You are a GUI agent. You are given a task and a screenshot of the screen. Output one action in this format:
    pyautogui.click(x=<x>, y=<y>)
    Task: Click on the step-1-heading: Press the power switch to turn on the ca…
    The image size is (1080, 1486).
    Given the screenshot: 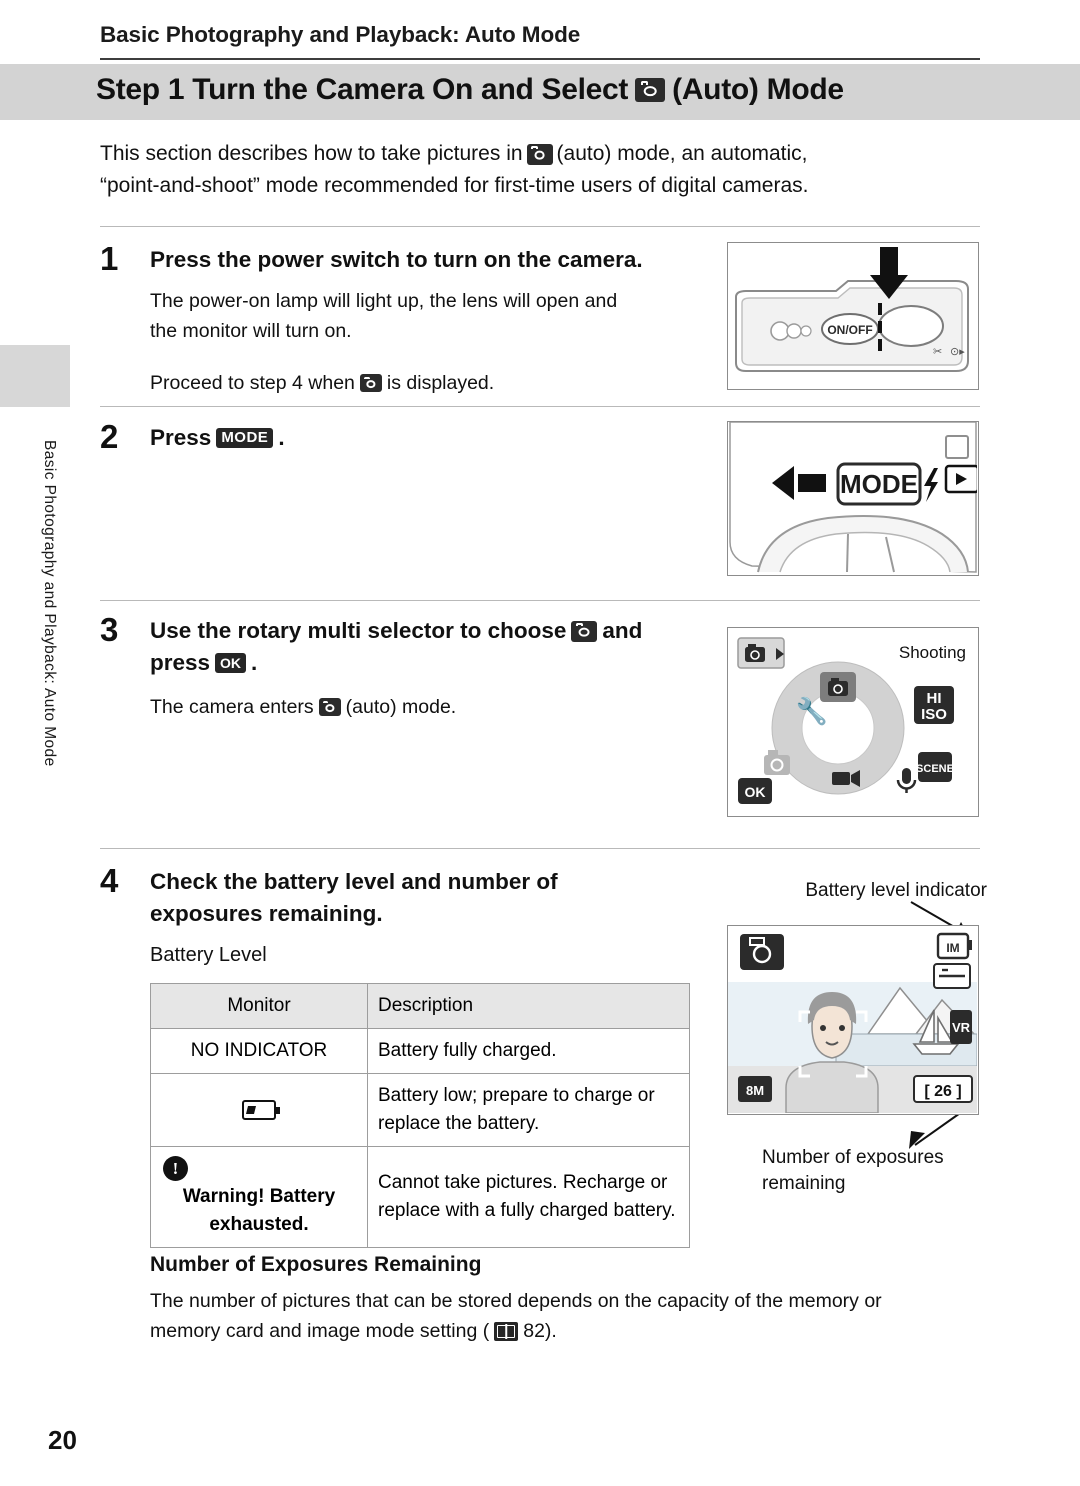 What is the action you would take?
    pyautogui.click(x=396, y=259)
    